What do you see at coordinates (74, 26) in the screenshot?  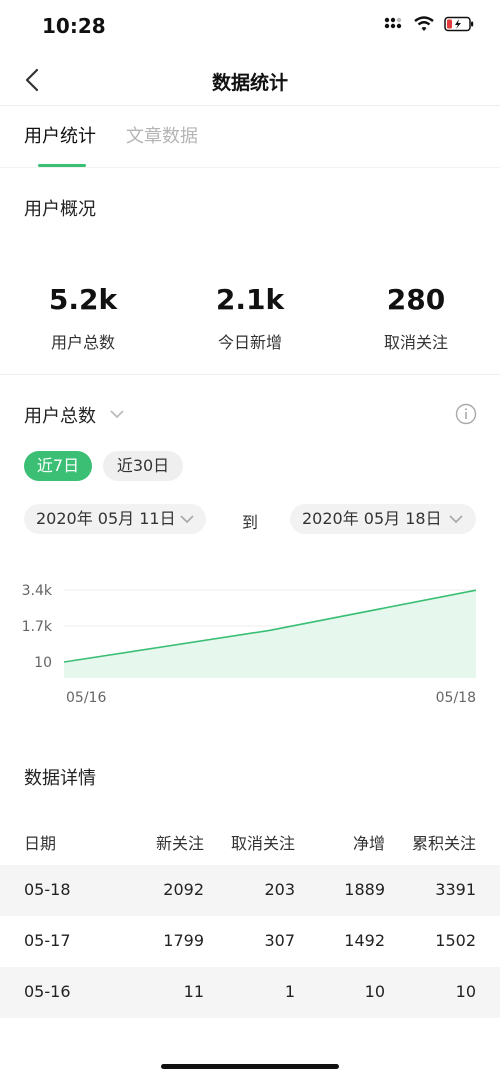 I see `status-time: 10:28` at bounding box center [74, 26].